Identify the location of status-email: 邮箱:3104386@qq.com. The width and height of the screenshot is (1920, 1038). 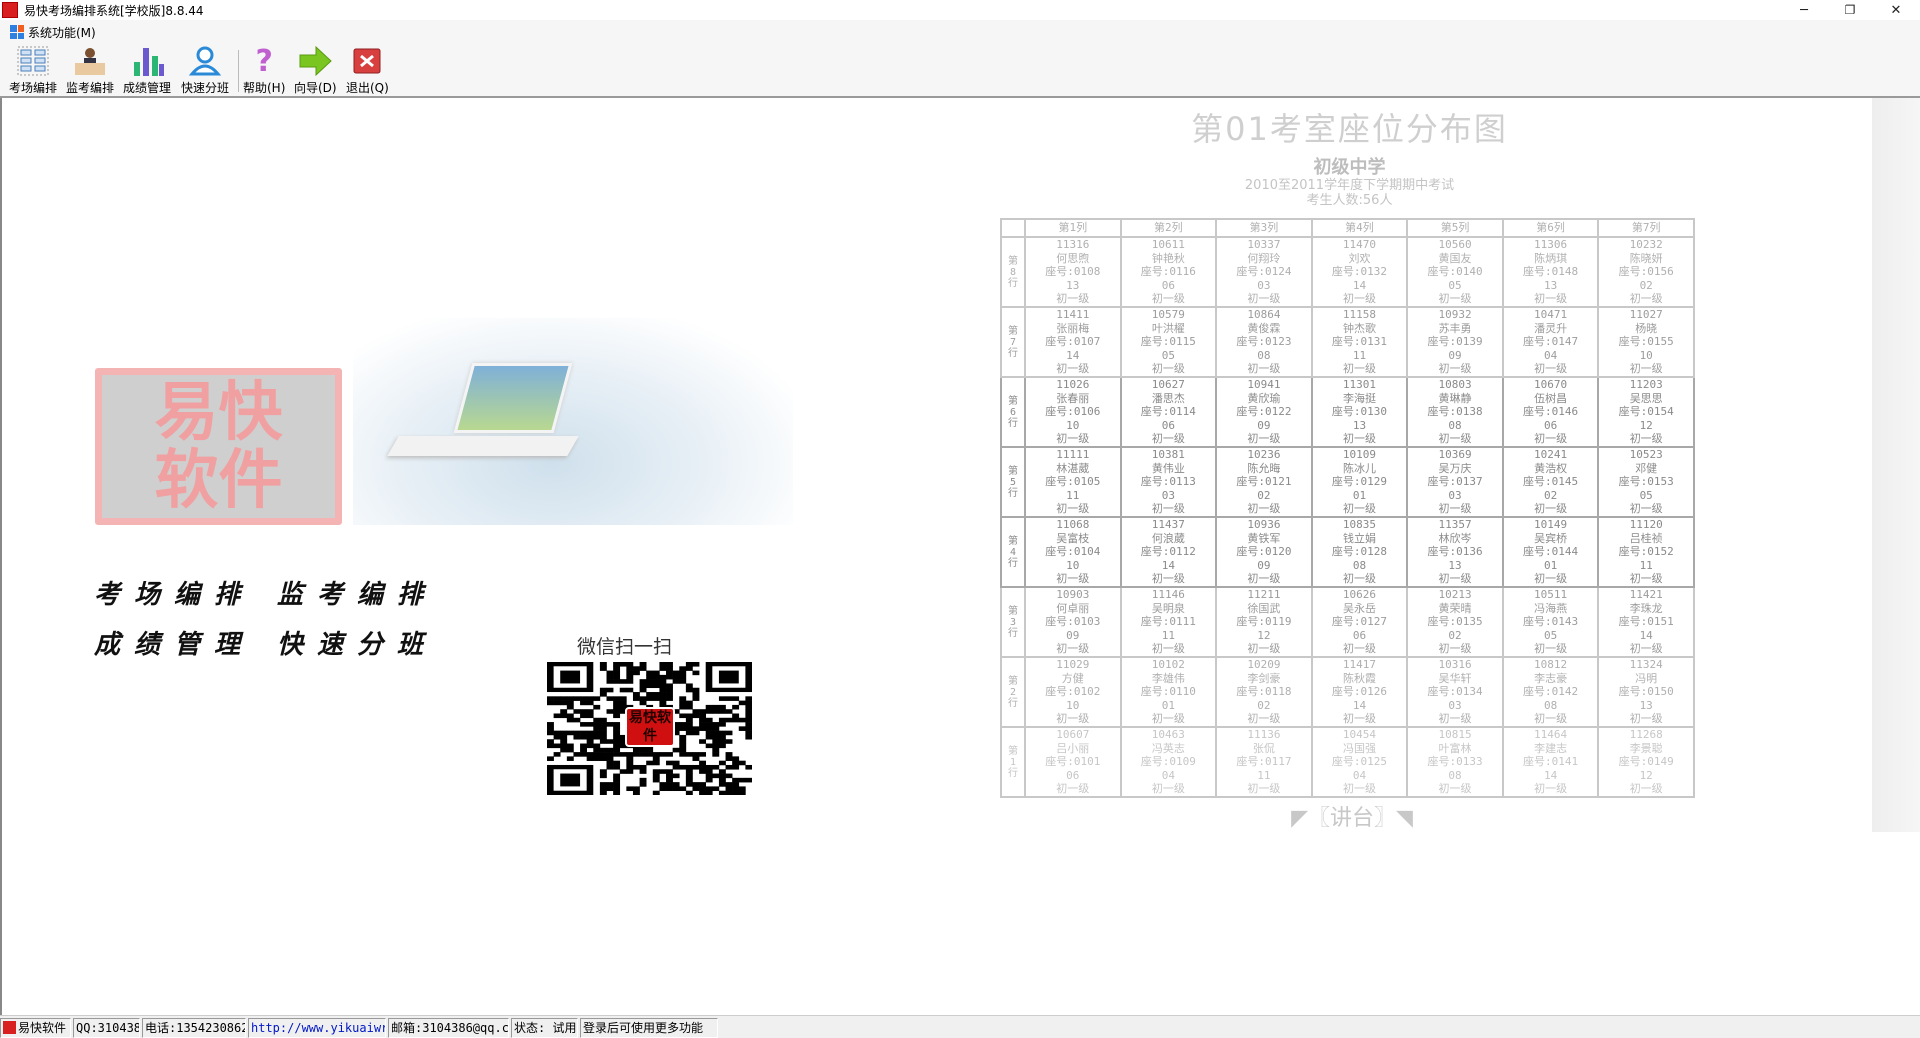
(448, 1028).